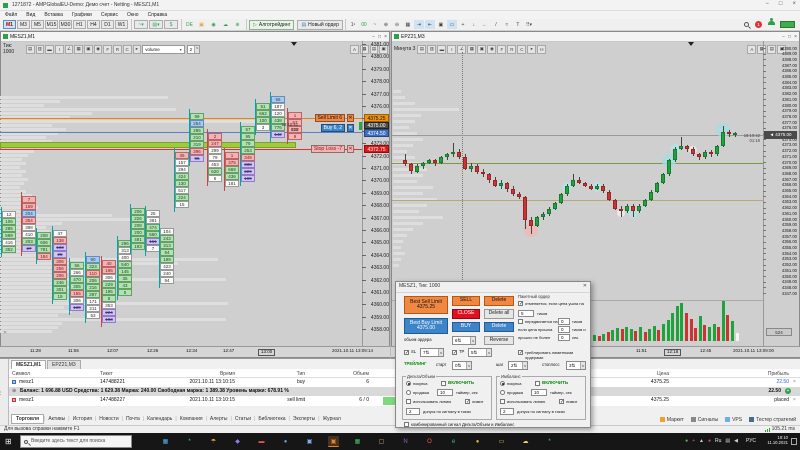 The width and height of the screenshot is (800, 450). Describe the element at coordinates (777, 440) in the screenshot. I see `tray-clock: 18:10 11.10.2021` at that location.